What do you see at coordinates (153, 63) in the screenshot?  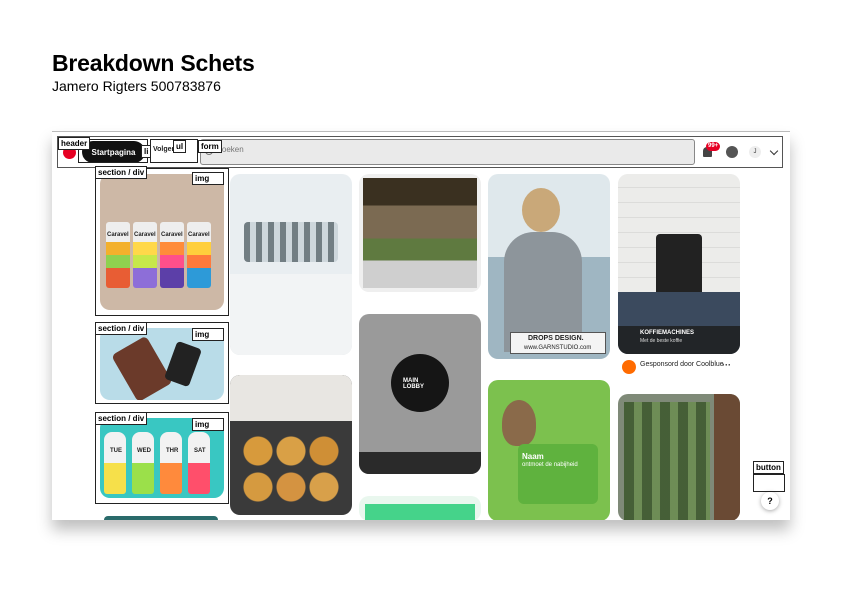 I see `document-title: Breakdown Schets` at bounding box center [153, 63].